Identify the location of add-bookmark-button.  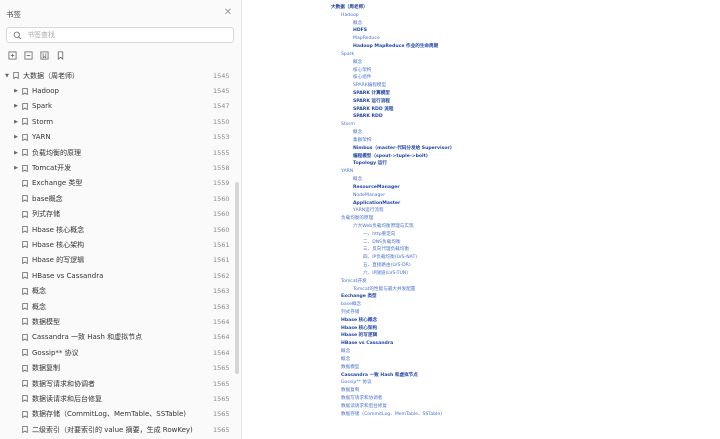
(44, 55).